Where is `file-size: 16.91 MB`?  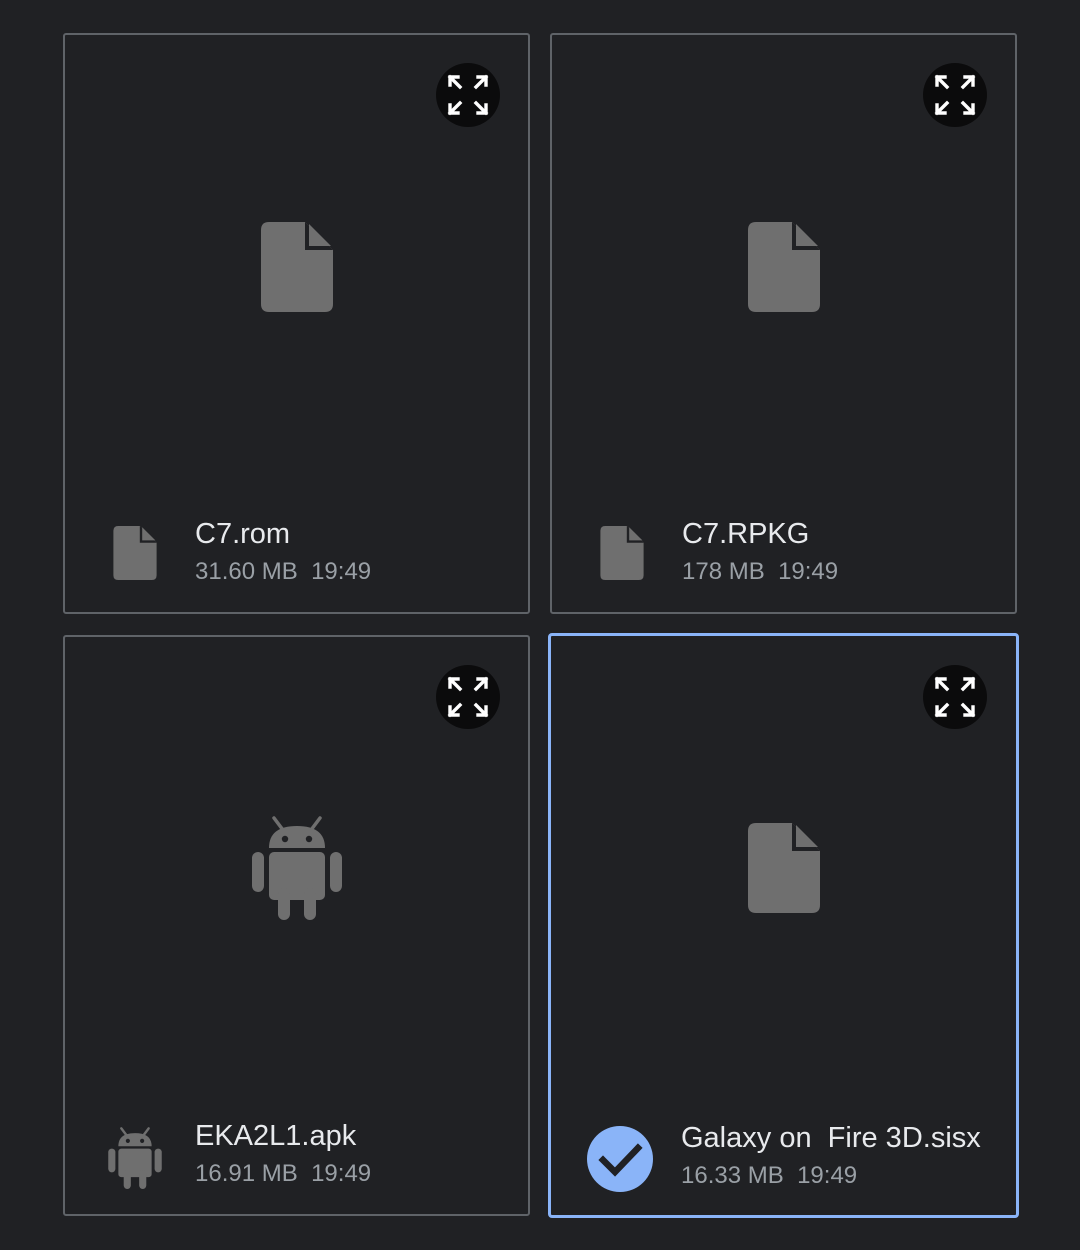 file-size: 16.91 MB is located at coordinates (246, 1173).